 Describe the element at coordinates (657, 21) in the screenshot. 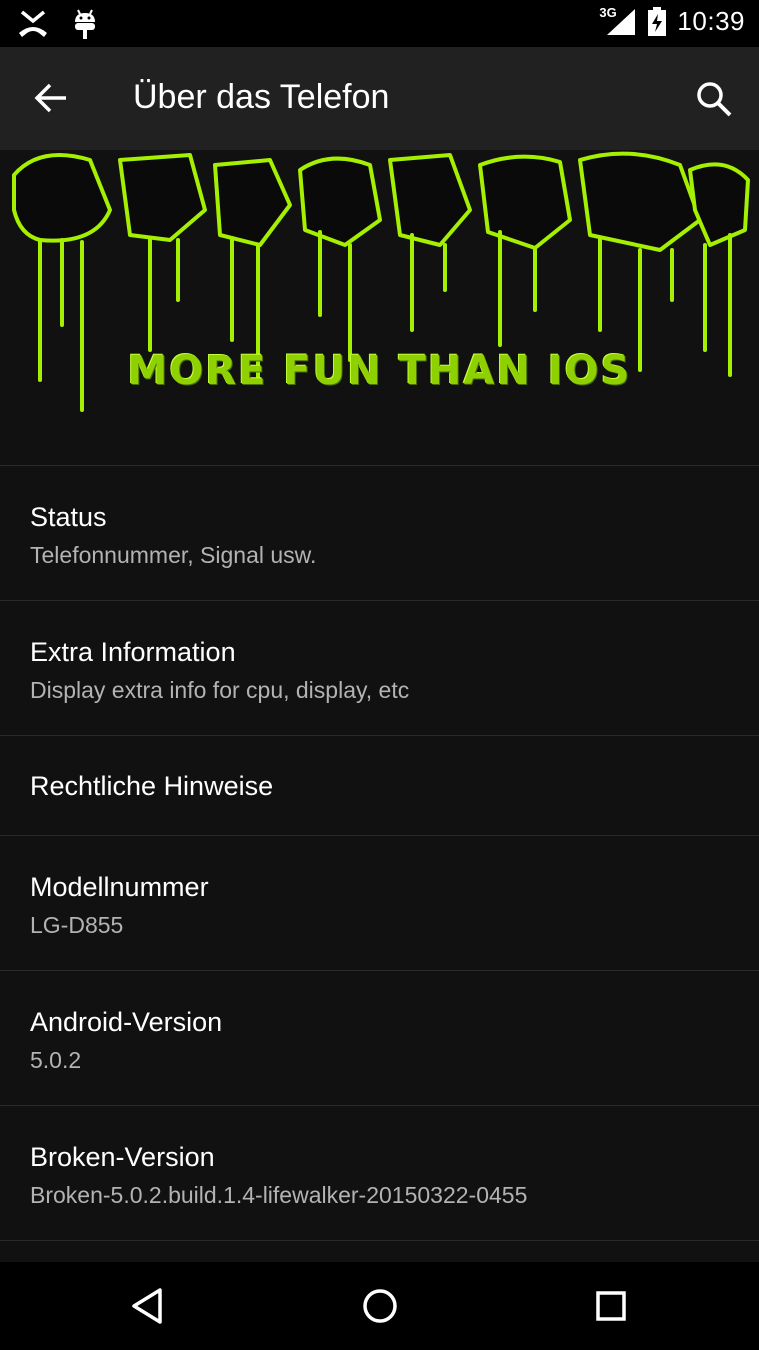

I see `battery-charging-icon` at that location.